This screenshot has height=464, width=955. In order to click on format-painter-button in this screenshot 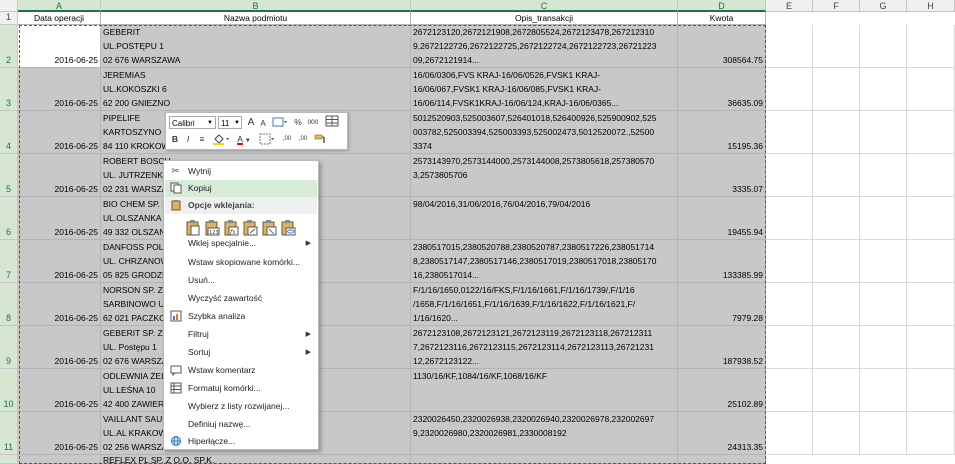, I will do `click(280, 122)`.